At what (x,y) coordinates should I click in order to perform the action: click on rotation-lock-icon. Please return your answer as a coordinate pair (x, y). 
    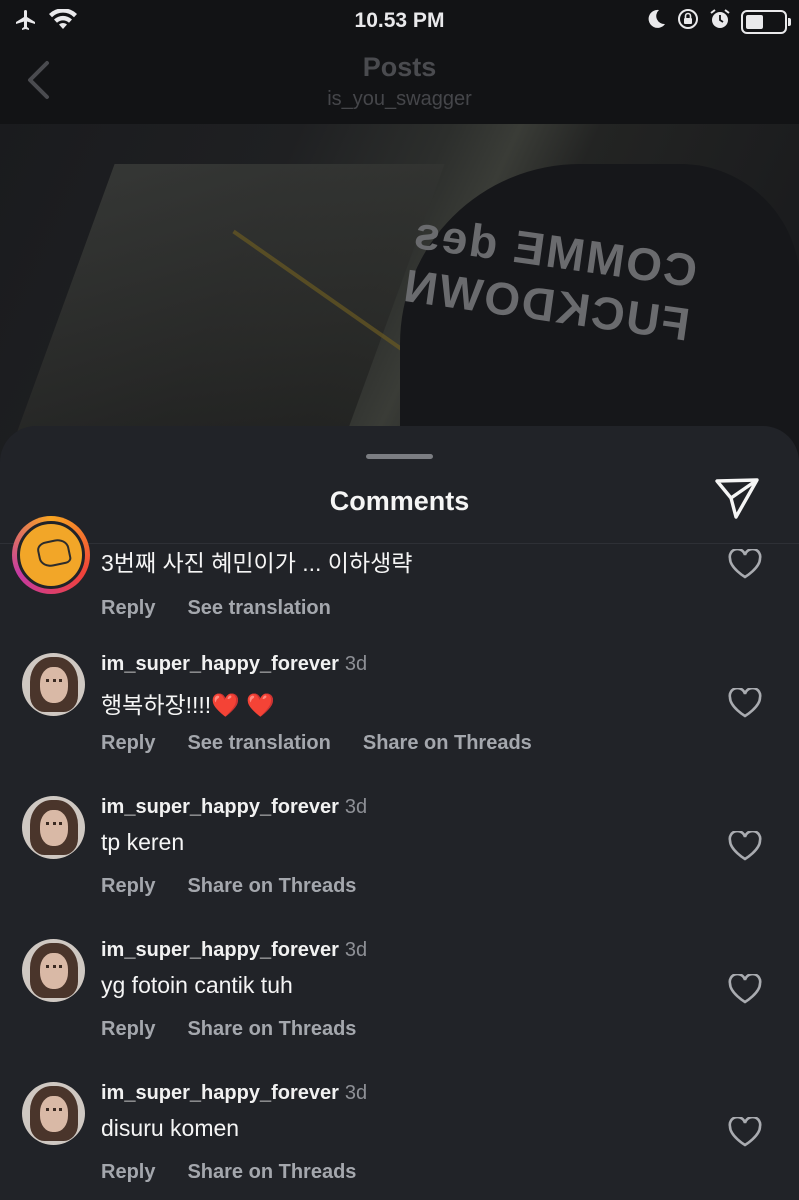
    Looking at the image, I should click on (688, 21).